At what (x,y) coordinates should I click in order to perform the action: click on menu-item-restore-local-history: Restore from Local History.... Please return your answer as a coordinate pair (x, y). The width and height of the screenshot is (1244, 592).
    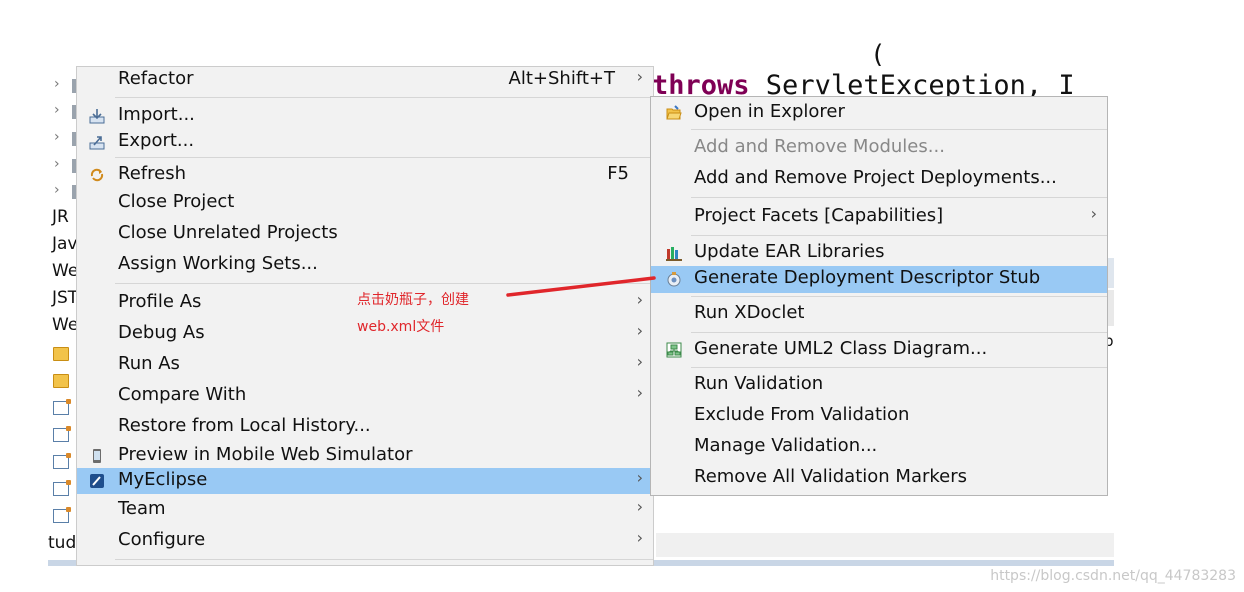
    Looking at the image, I should click on (365, 427).